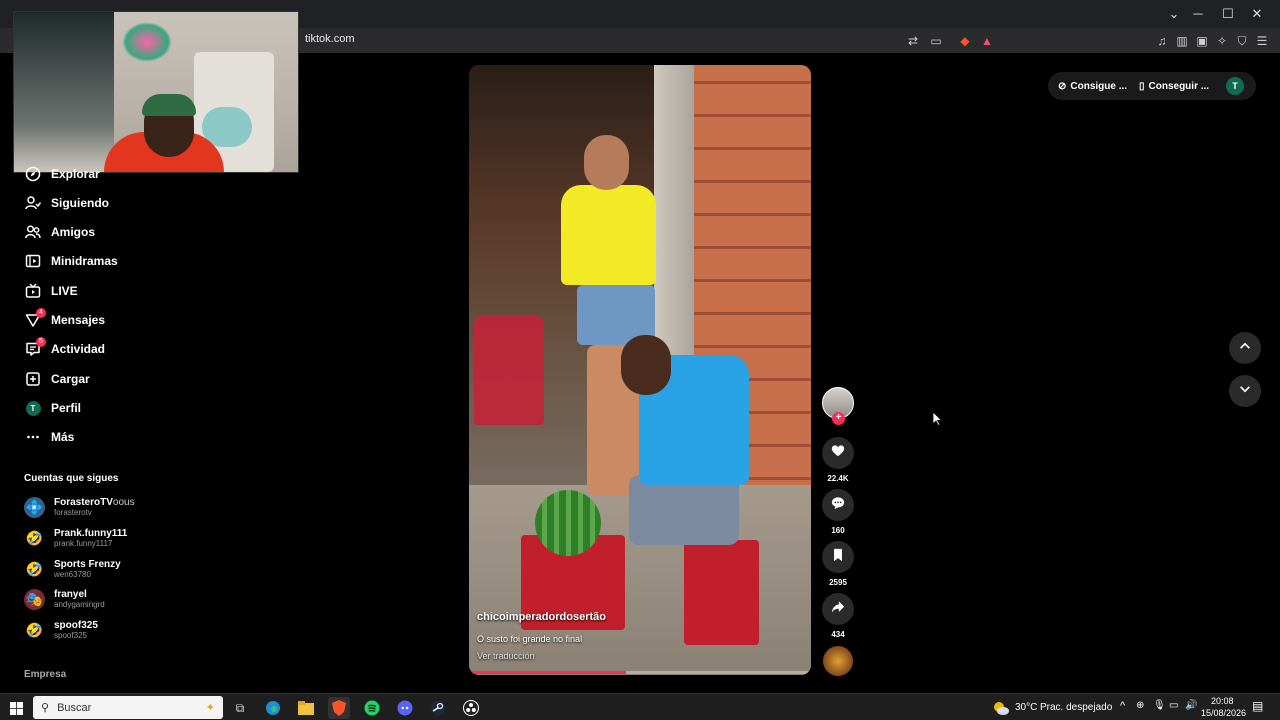  What do you see at coordinates (1222, 41) in the screenshot?
I see `leo-ai-icon: ✧` at bounding box center [1222, 41].